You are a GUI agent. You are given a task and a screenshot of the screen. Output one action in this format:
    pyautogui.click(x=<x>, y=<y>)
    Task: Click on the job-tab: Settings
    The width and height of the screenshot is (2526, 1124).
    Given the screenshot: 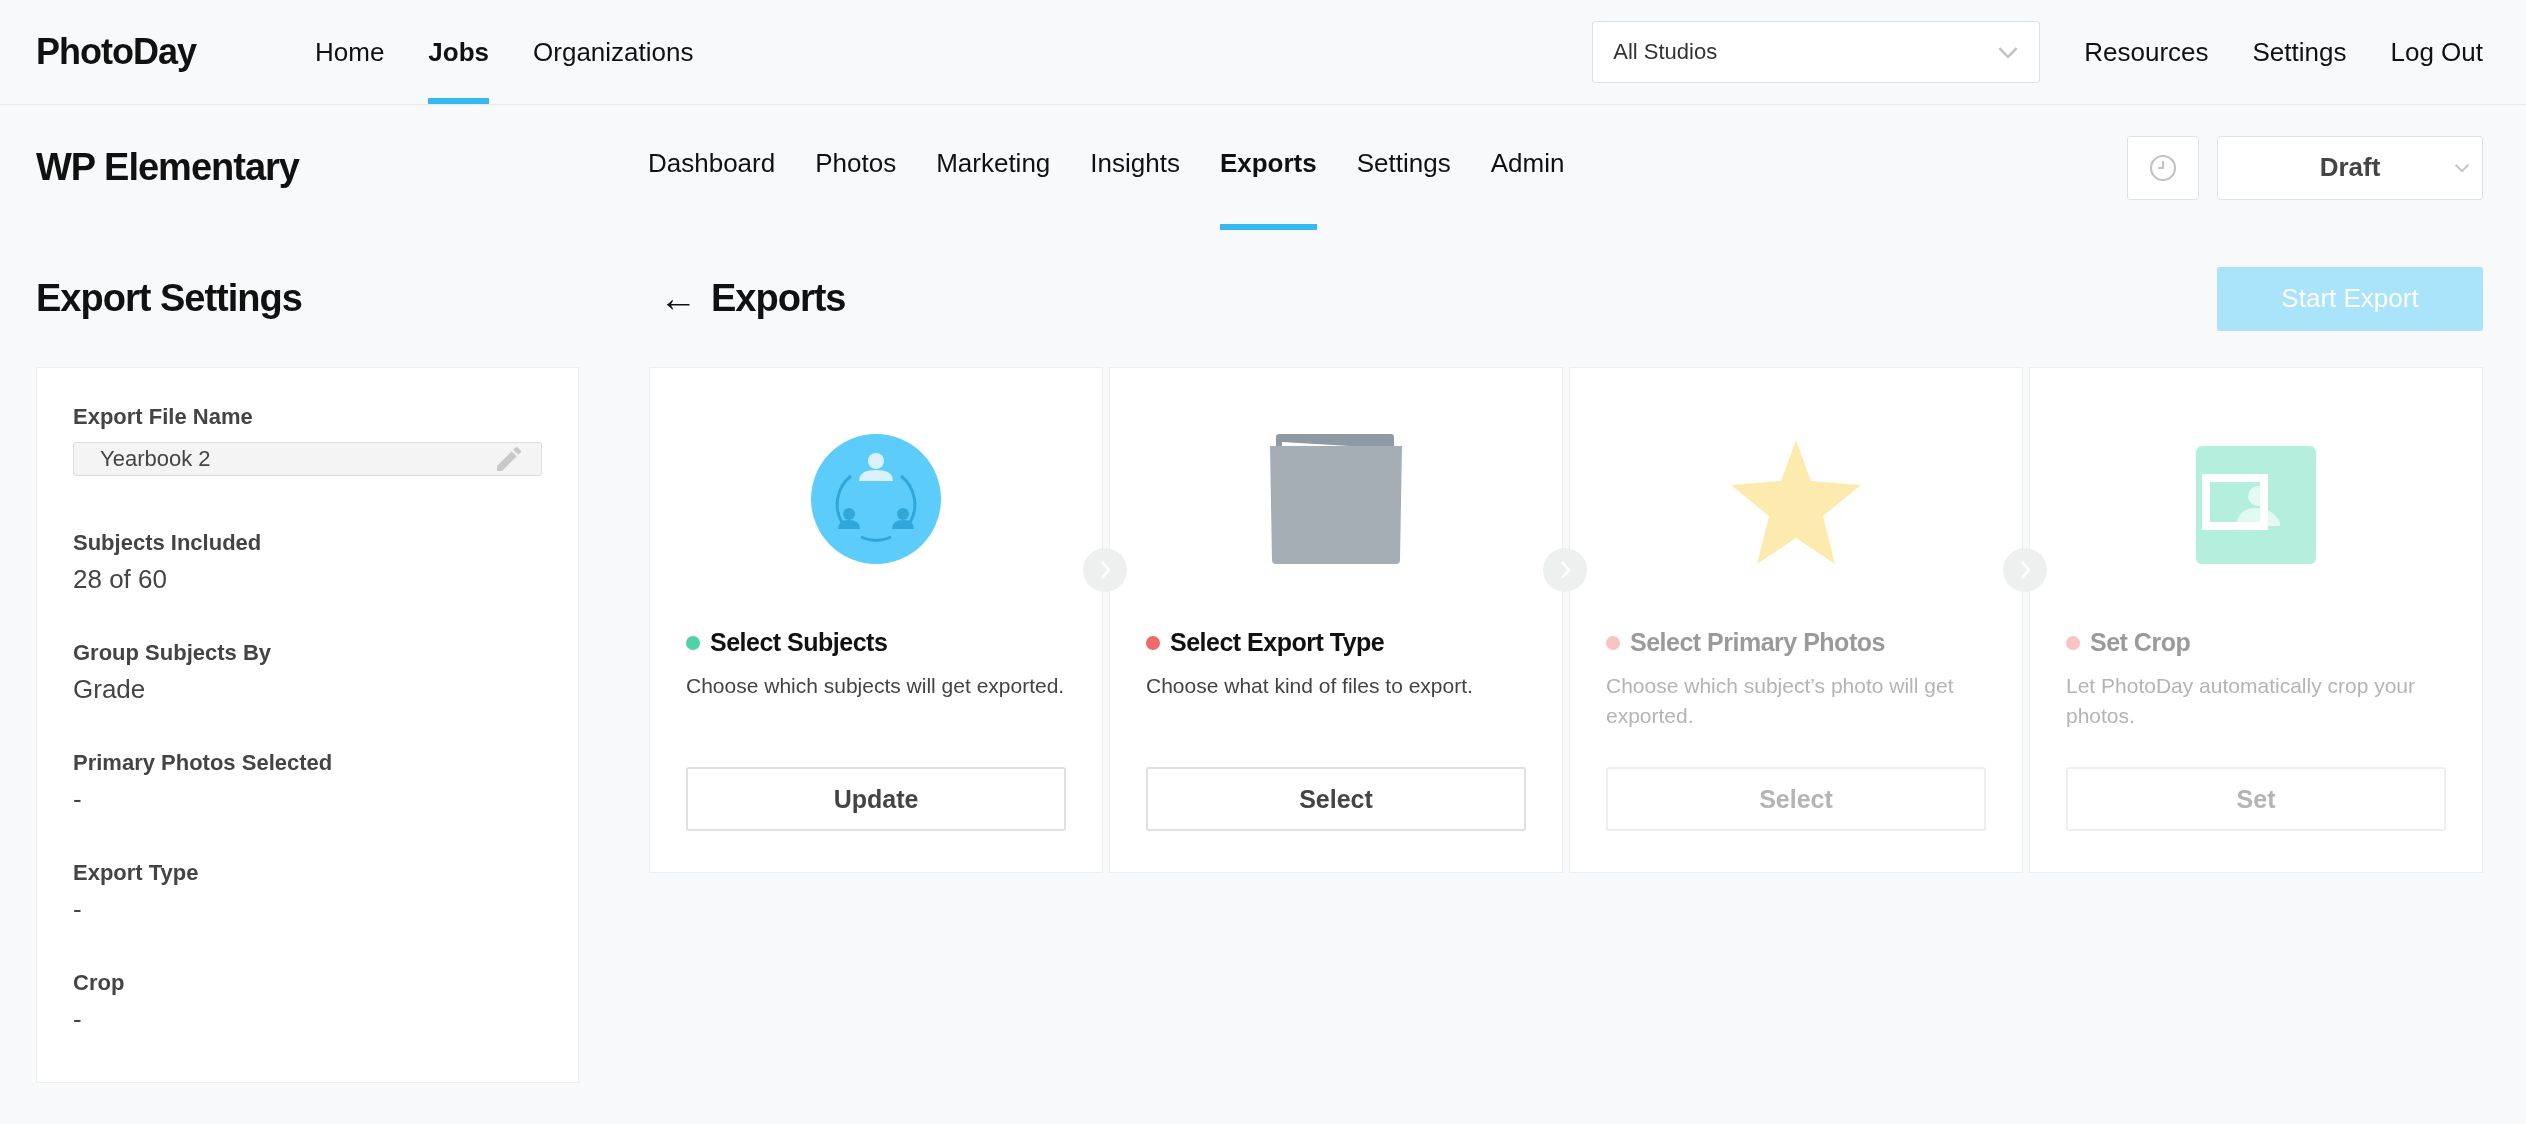 What is the action you would take?
    pyautogui.click(x=1403, y=167)
    